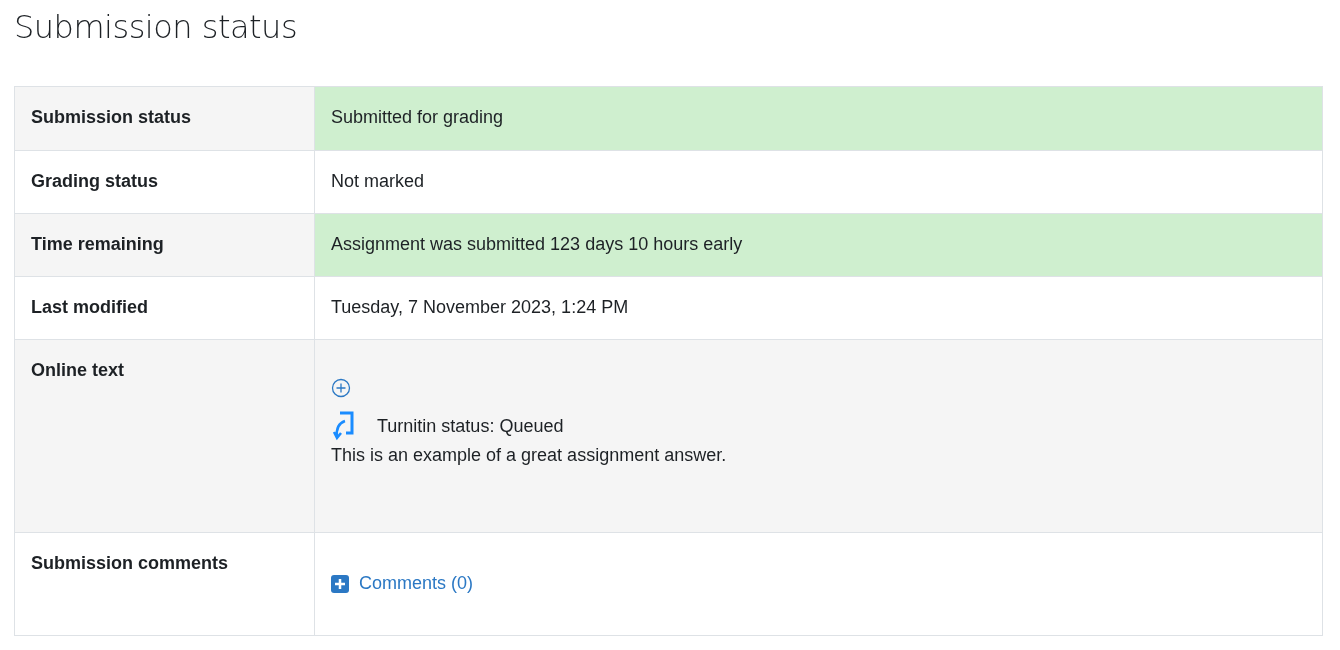  Describe the element at coordinates (480, 307) in the screenshot. I see `field-value: Tuesday, 7 November 2023, 1:24 PM` at that location.